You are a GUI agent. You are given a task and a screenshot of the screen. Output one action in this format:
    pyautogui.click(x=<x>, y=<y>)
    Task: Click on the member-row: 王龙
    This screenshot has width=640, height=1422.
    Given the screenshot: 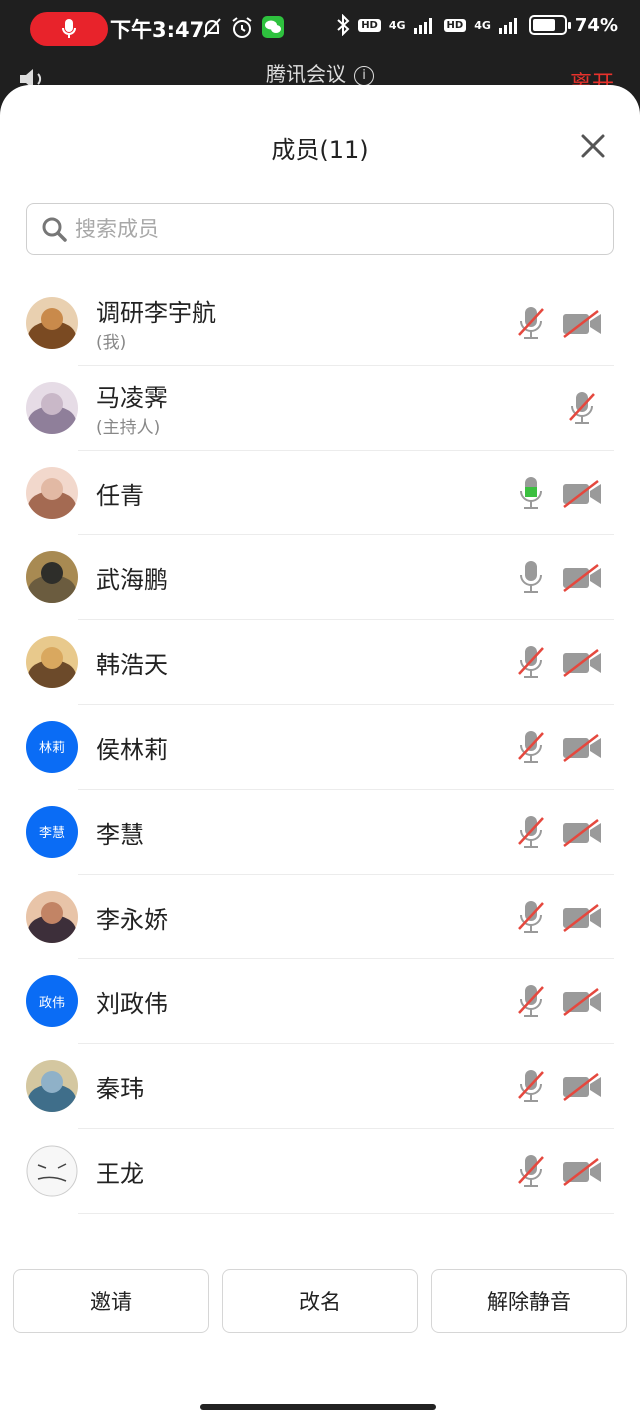 What is the action you would take?
    pyautogui.click(x=320, y=1171)
    